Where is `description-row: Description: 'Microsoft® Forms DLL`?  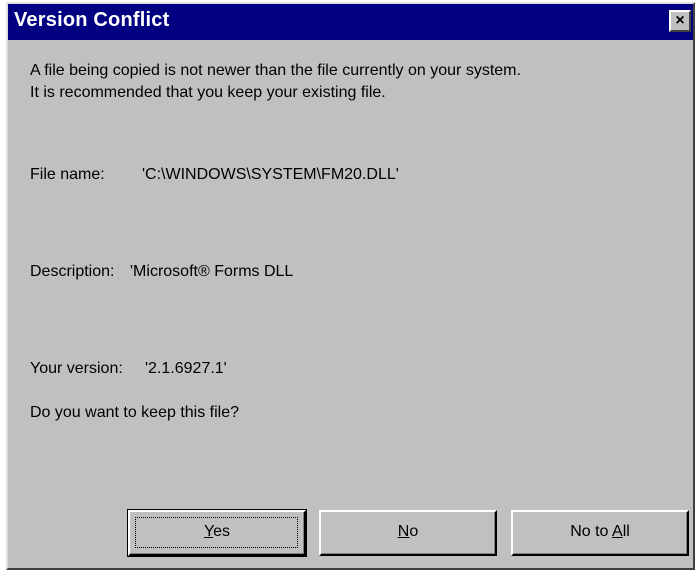 description-row: Description: 'Microsoft® Forms DLL is located at coordinates (161, 272).